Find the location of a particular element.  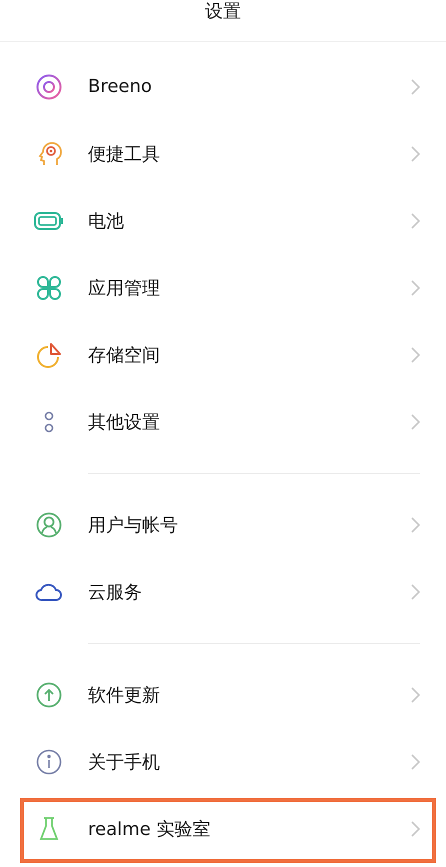

apps-icon is located at coordinates (49, 287).